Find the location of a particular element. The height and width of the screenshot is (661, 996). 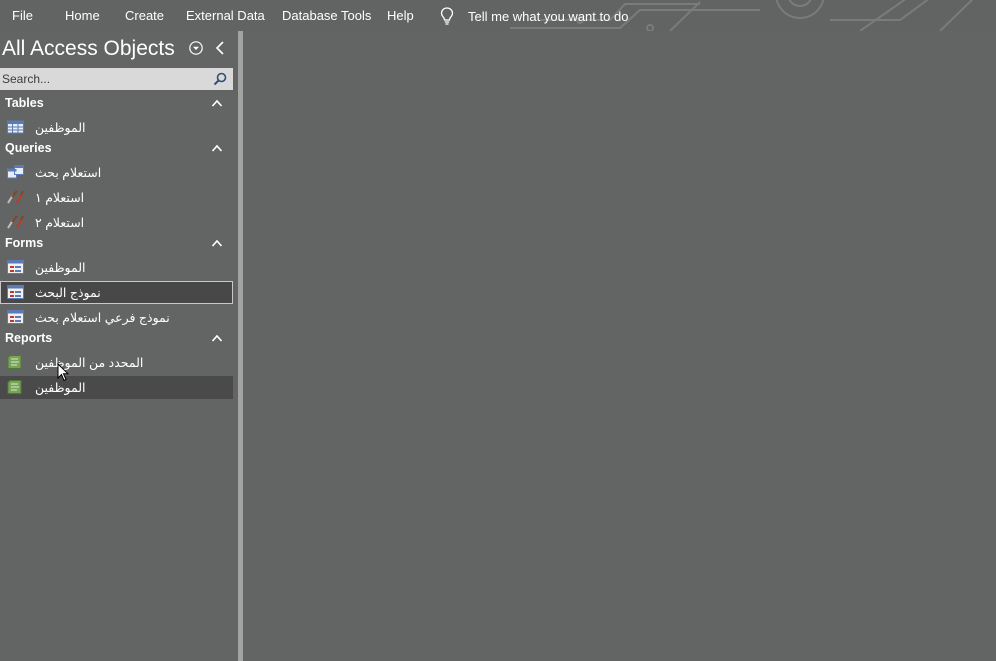

nav-item-report-employees: الموظفين is located at coordinates (116, 387).